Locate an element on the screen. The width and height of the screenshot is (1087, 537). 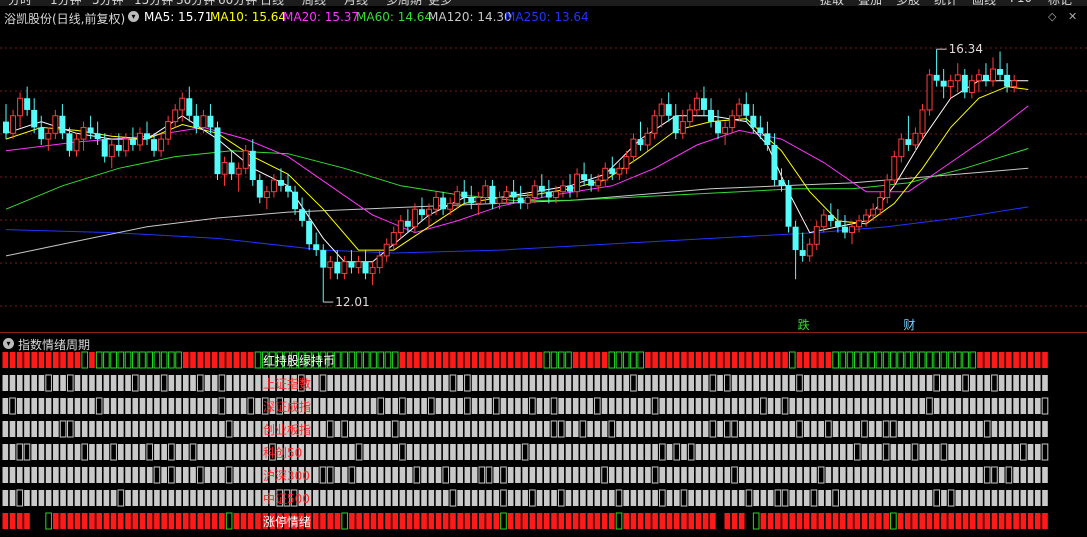
top-menu-item: 日线 is located at coordinates (272, 3).